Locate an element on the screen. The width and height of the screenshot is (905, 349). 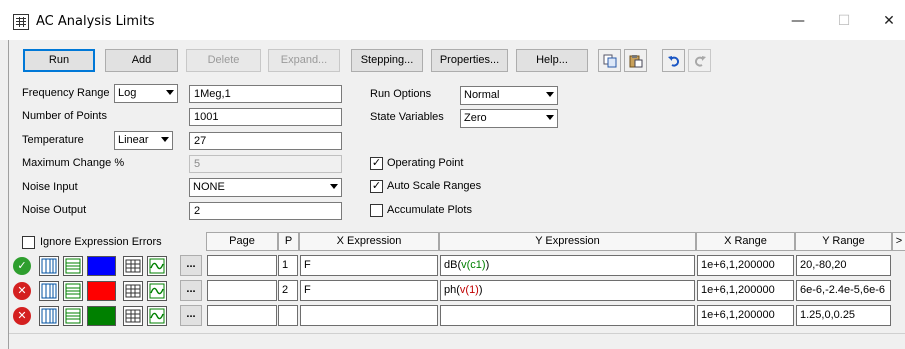
y-expression-cell: dB(v(c1)) is located at coordinates (567, 265).